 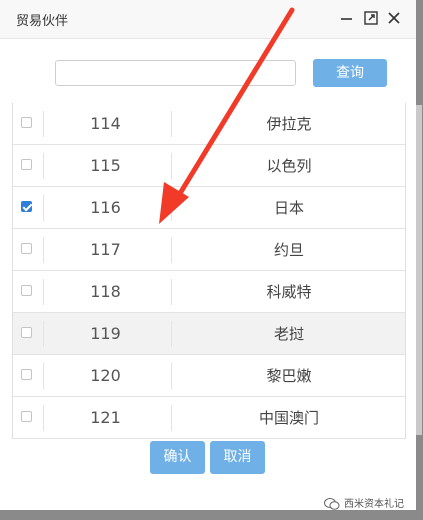 What do you see at coordinates (227, 115) in the screenshot?
I see `annotation-arrow-icon` at bounding box center [227, 115].